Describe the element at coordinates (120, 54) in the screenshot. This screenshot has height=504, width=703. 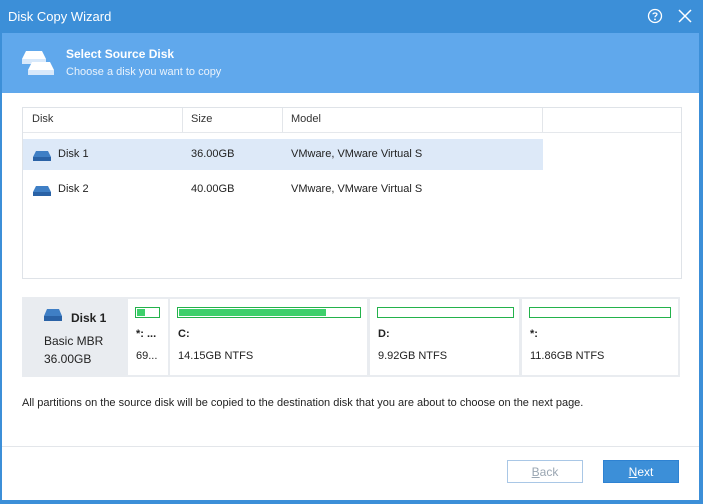
I see `header-title: Select Source Disk` at that location.